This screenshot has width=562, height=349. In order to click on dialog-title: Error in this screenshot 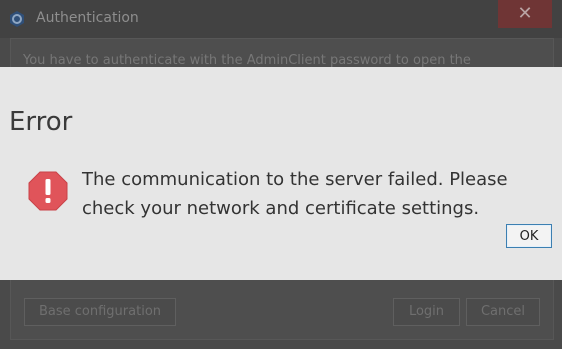, I will do `click(41, 122)`.